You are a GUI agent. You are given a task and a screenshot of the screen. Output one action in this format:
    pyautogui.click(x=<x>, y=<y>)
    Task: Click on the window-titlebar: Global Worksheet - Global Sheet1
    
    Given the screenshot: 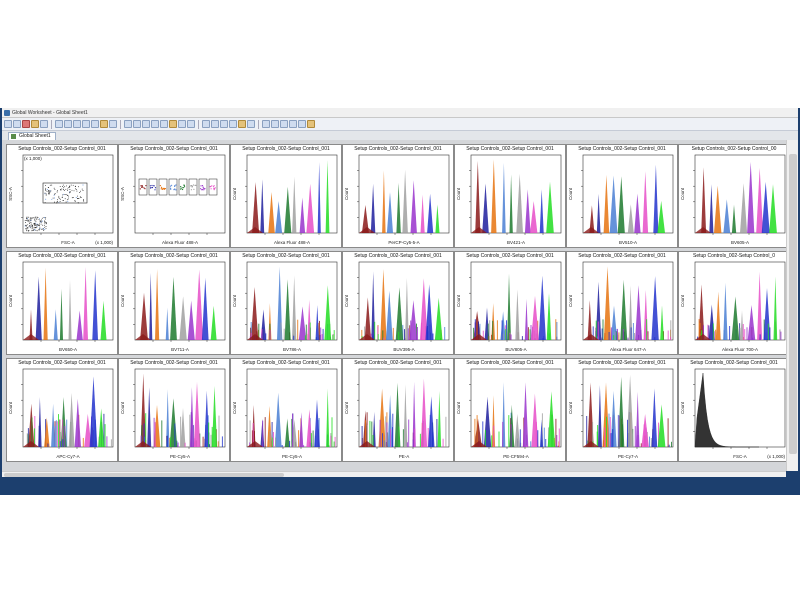 What is the action you would take?
    pyautogui.click(x=400, y=113)
    